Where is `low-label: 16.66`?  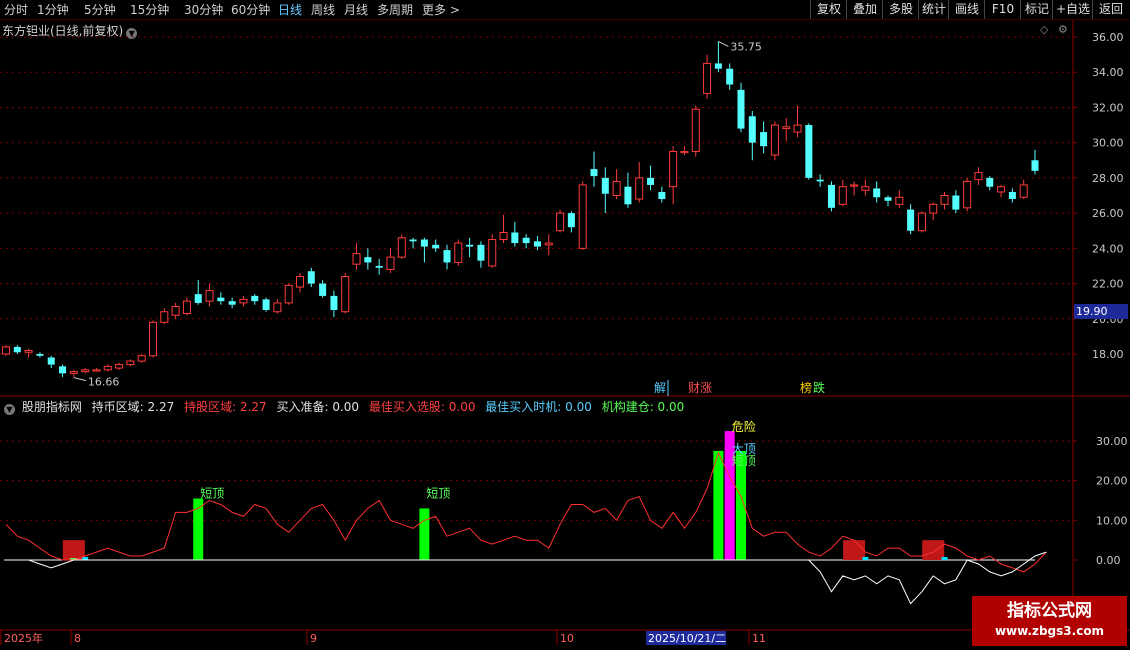
low-label: 16.66 is located at coordinates (104, 382).